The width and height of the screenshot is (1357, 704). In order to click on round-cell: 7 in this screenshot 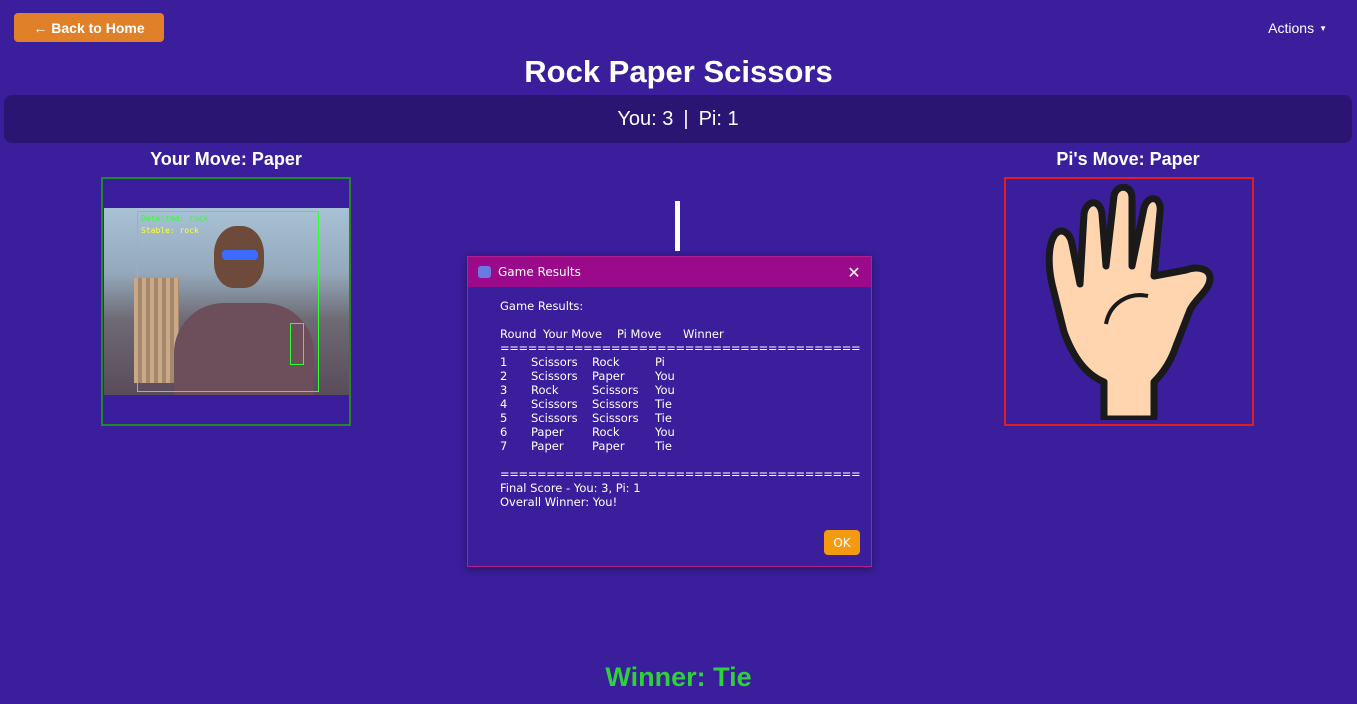, I will do `click(504, 446)`.